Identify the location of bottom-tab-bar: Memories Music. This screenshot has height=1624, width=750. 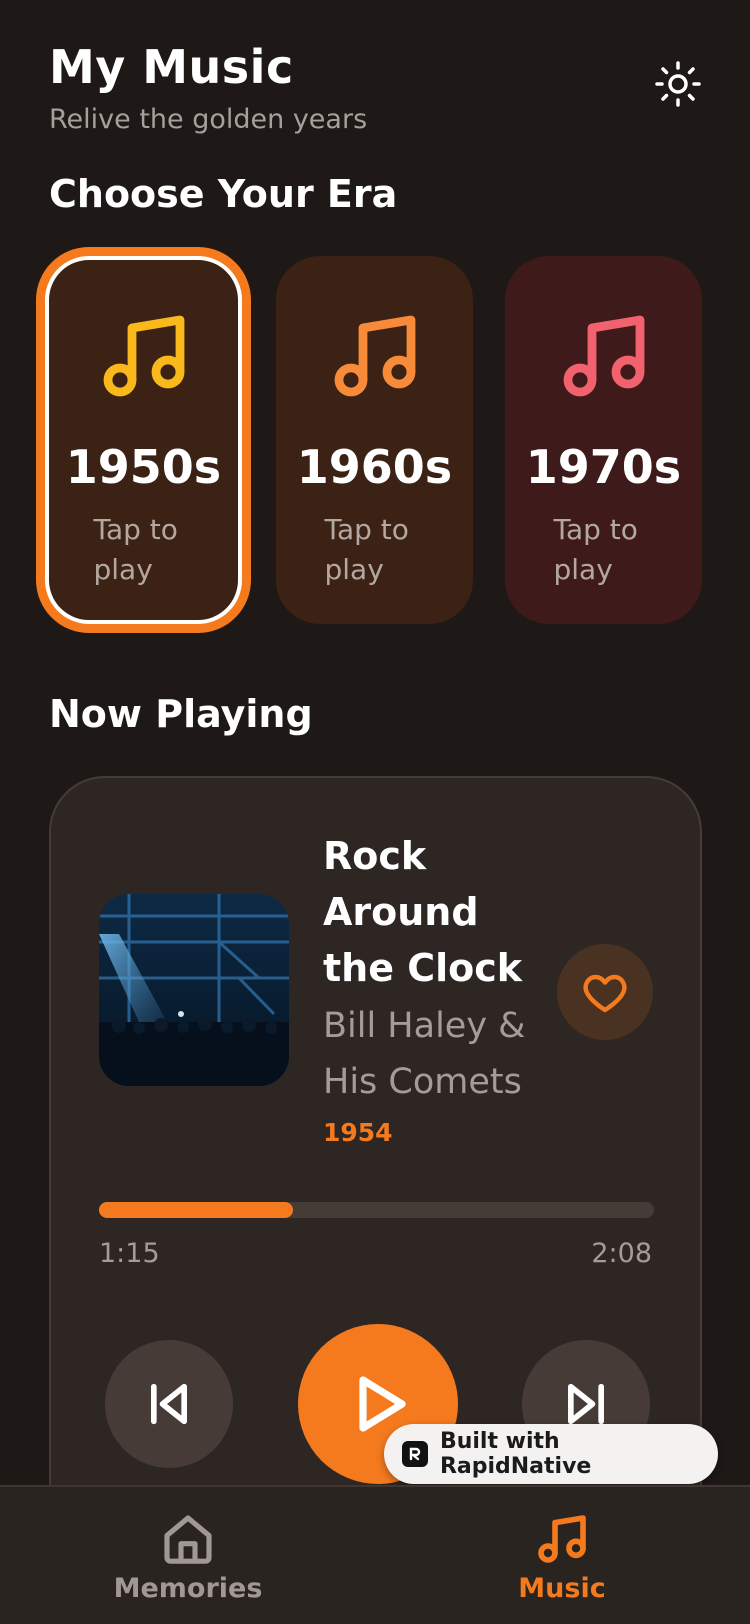
(375, 1554).